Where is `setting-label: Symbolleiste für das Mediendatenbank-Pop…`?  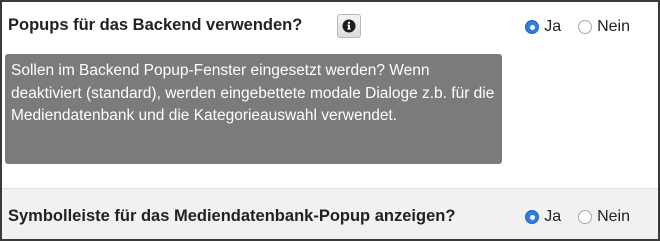
setting-label: Symbolleiste für das Mediendatenbank-Pop… is located at coordinates (232, 216).